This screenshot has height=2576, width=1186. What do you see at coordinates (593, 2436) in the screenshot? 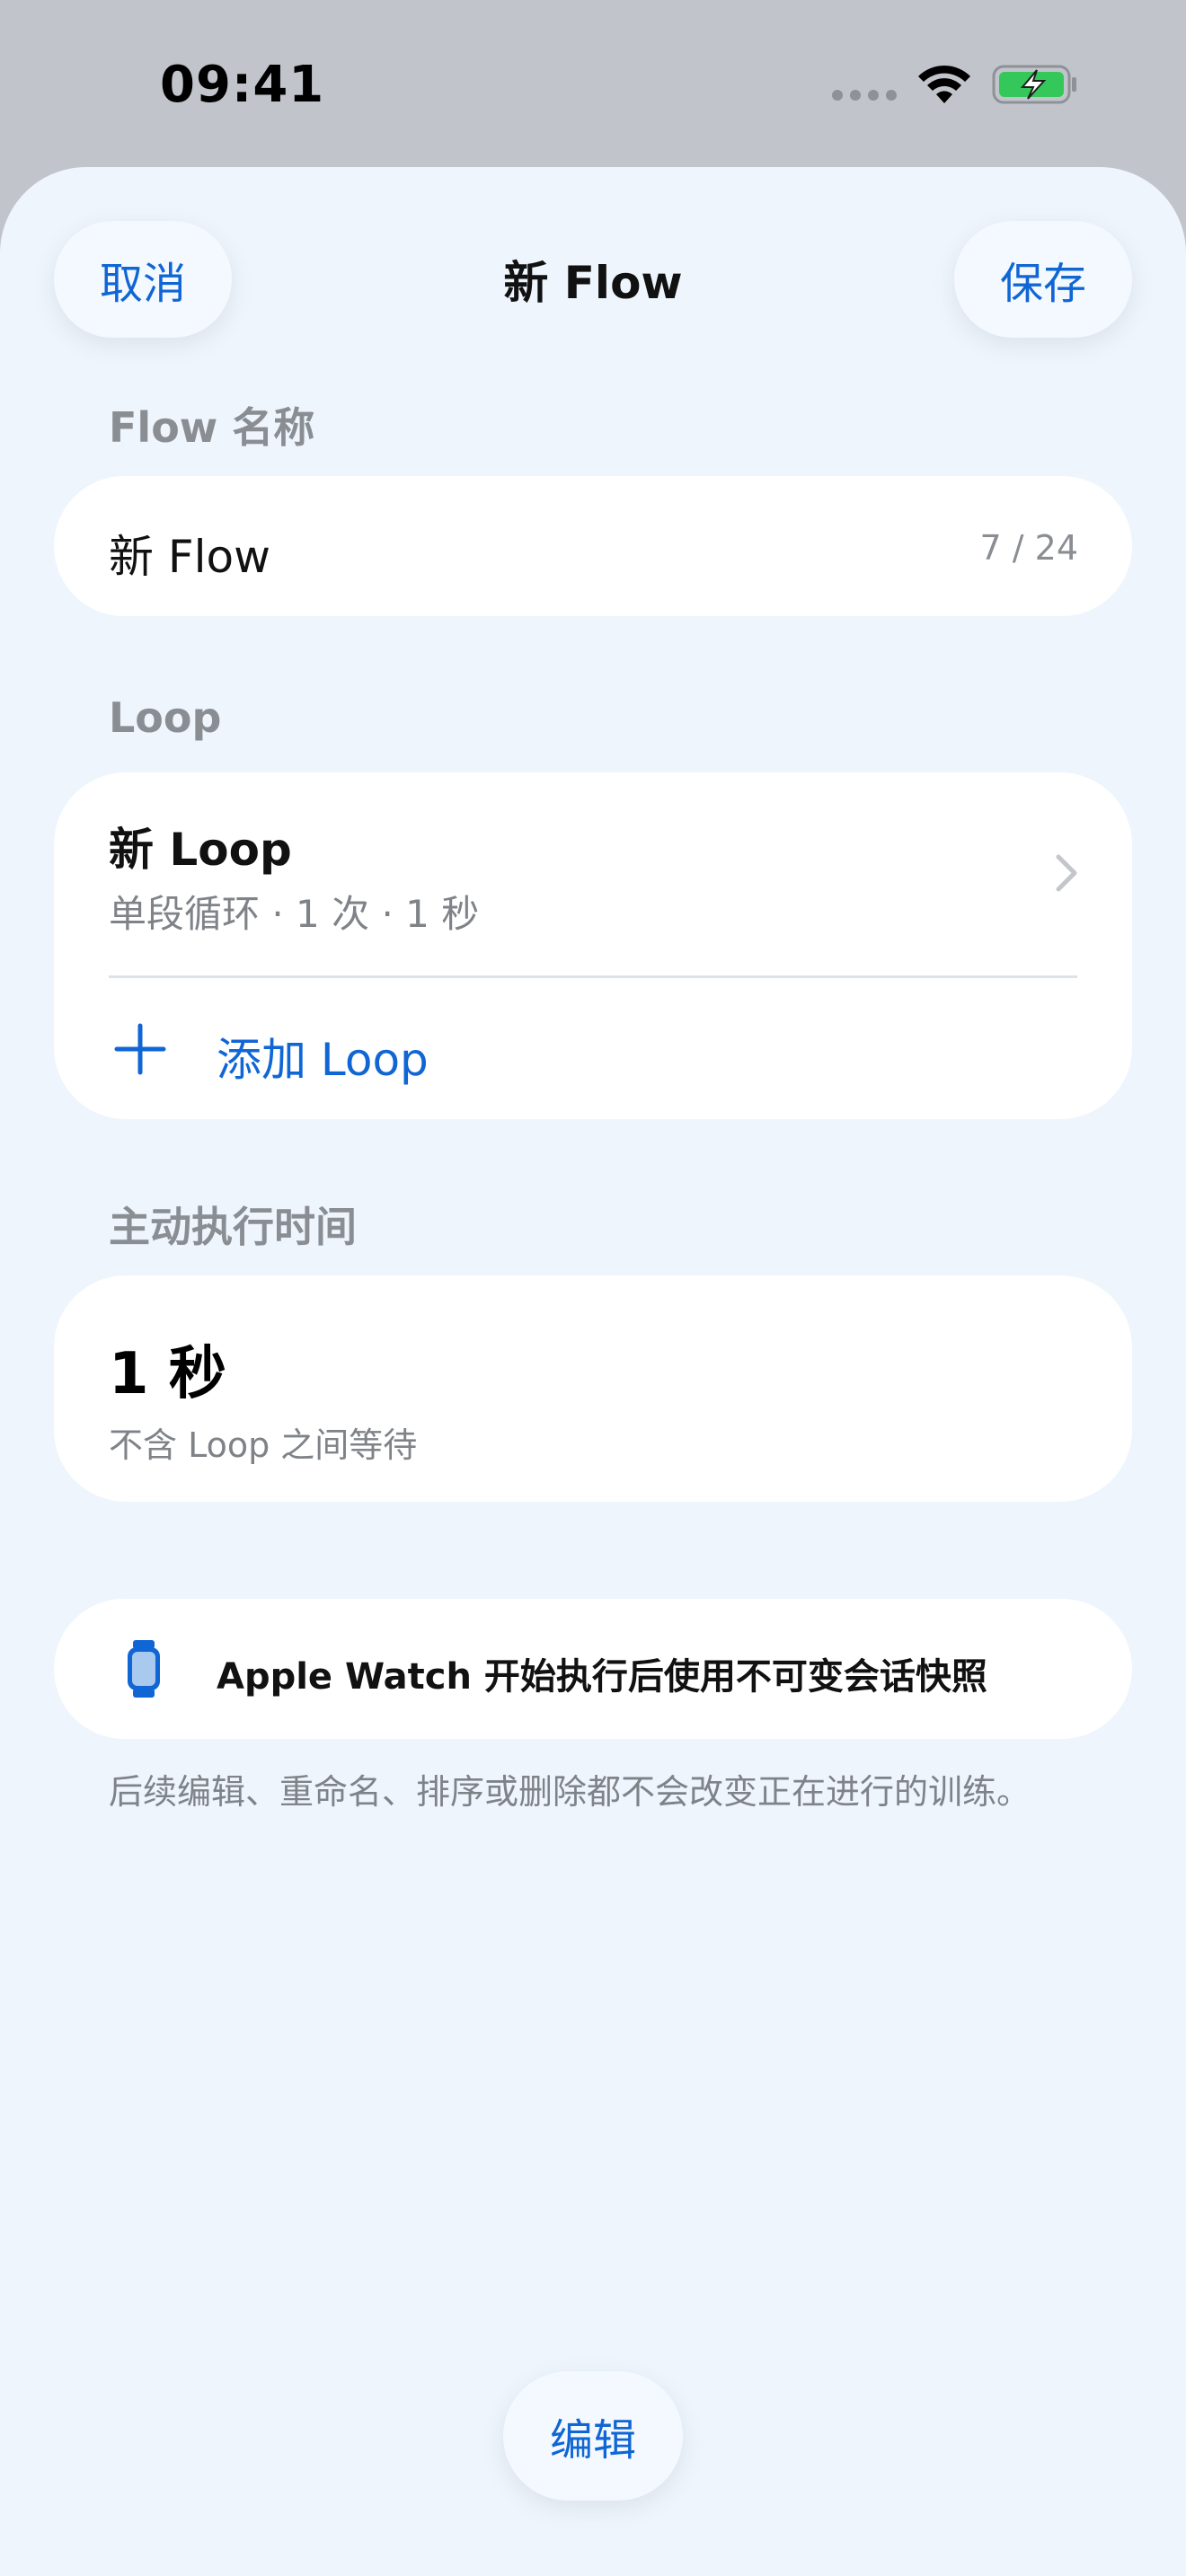
I see `edit-button: 编辑` at bounding box center [593, 2436].